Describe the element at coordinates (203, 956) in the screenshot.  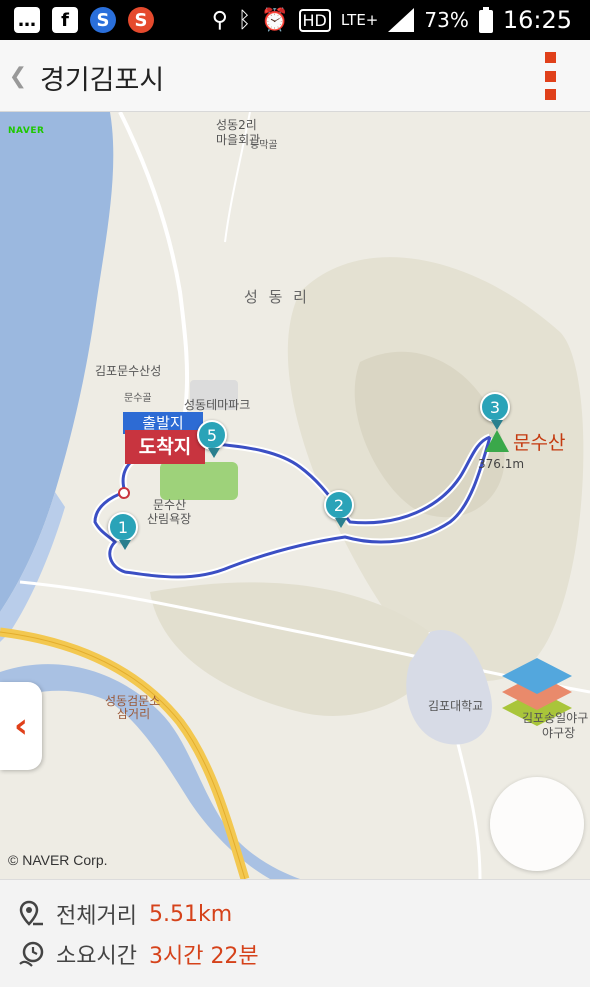
I see `duration-value: 3시간 22분` at that location.